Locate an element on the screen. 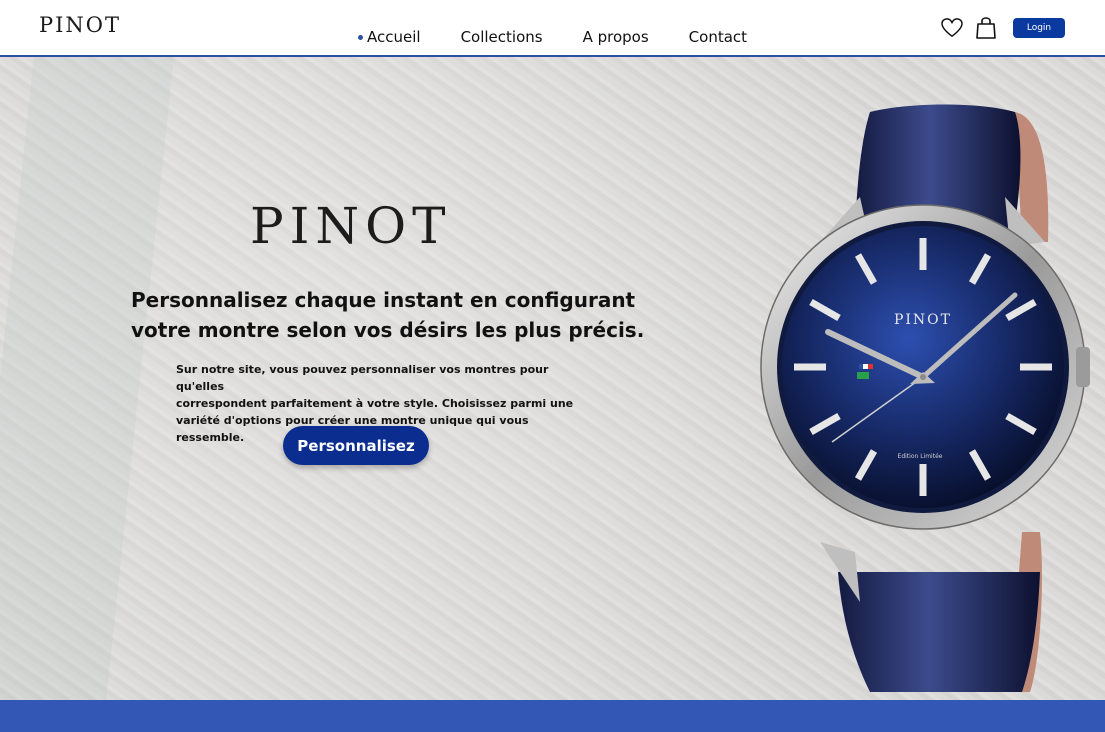 The image size is (1105, 732). header-icons is located at coordinates (974, 28).